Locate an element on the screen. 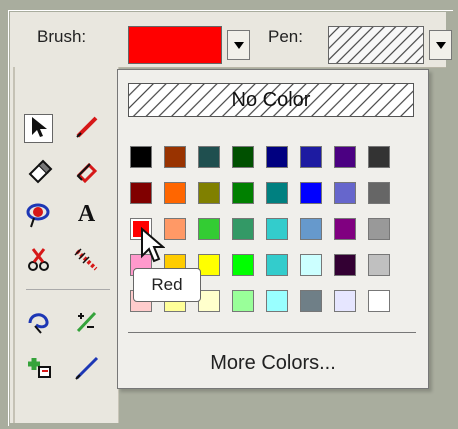 The width and height of the screenshot is (458, 429). no-color-option: No Color is located at coordinates (271, 100).